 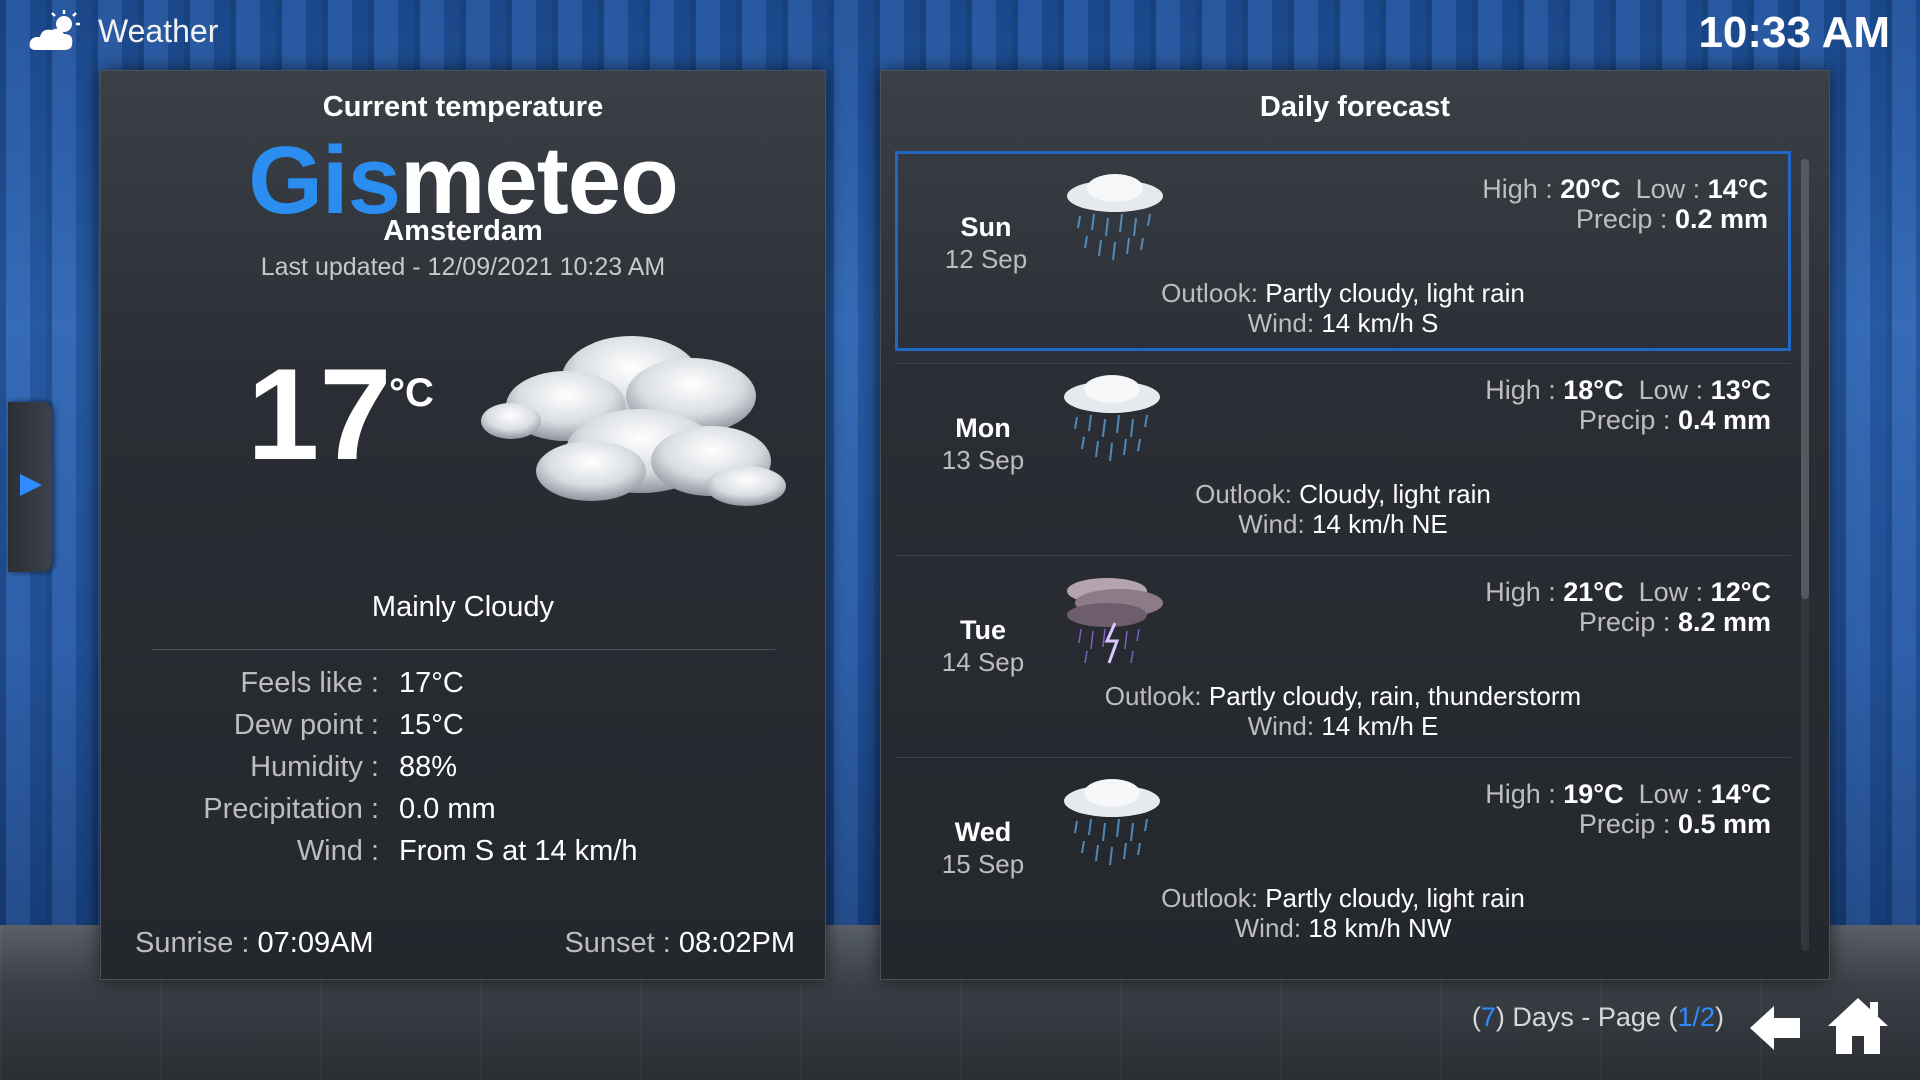 I want to click on back-arrow-icon, so click(x=1776, y=1028).